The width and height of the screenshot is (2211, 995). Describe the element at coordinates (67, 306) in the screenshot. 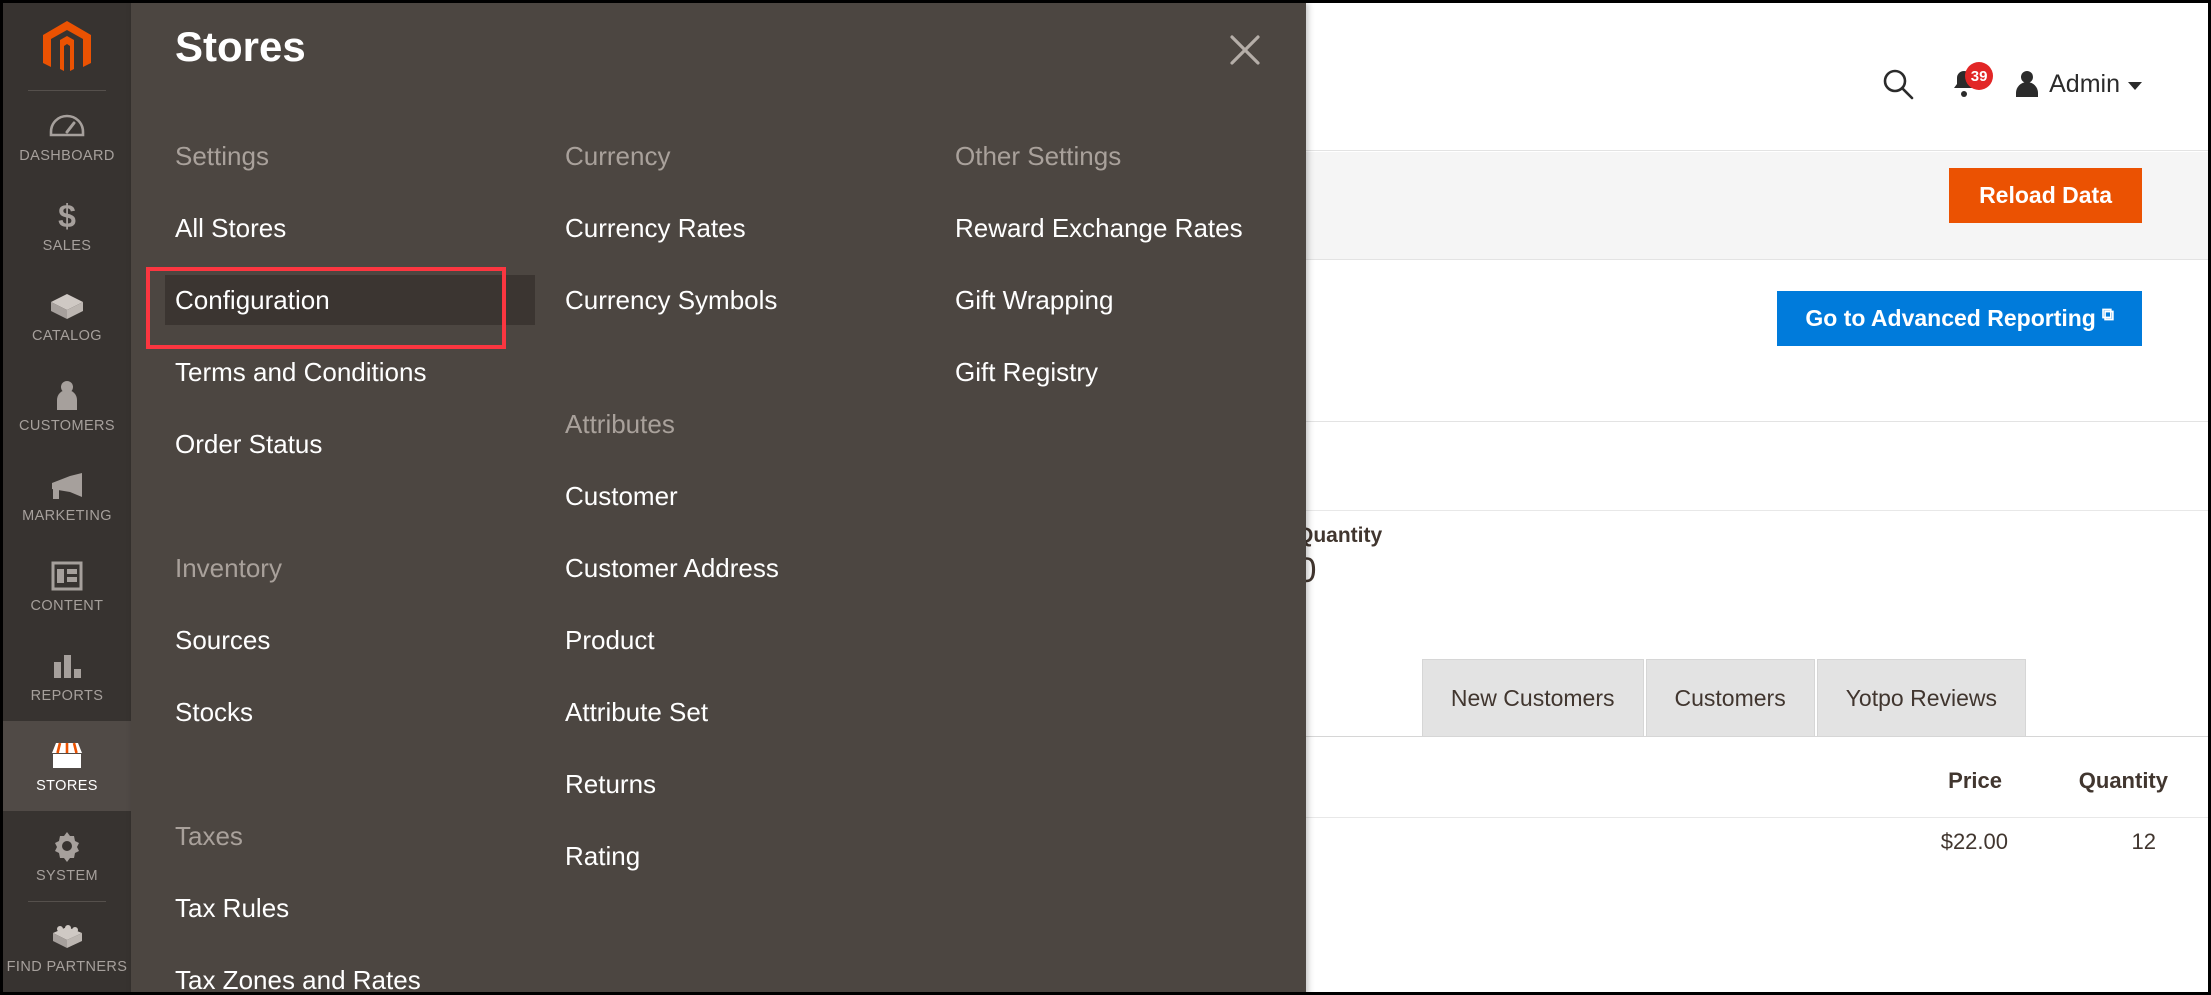

I see `box-icon` at that location.